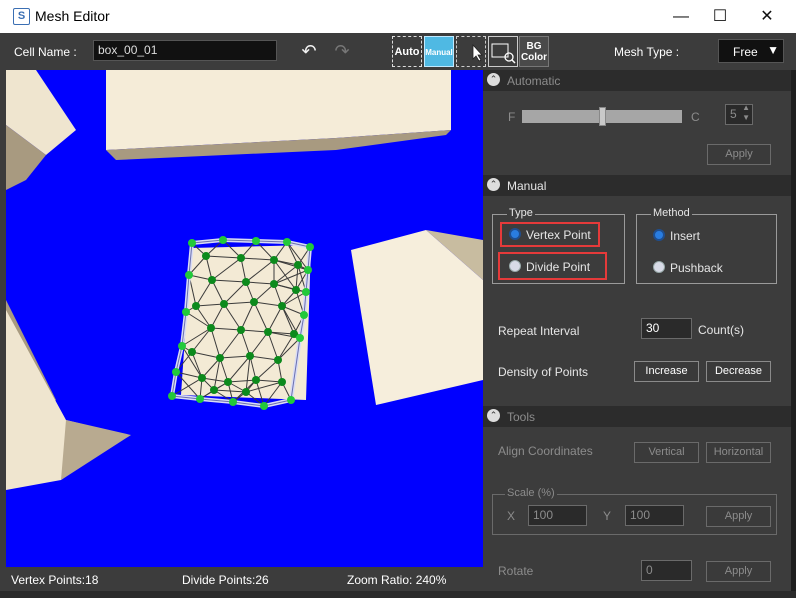 The image size is (796, 598). I want to click on divide-point-radio, so click(515, 266).